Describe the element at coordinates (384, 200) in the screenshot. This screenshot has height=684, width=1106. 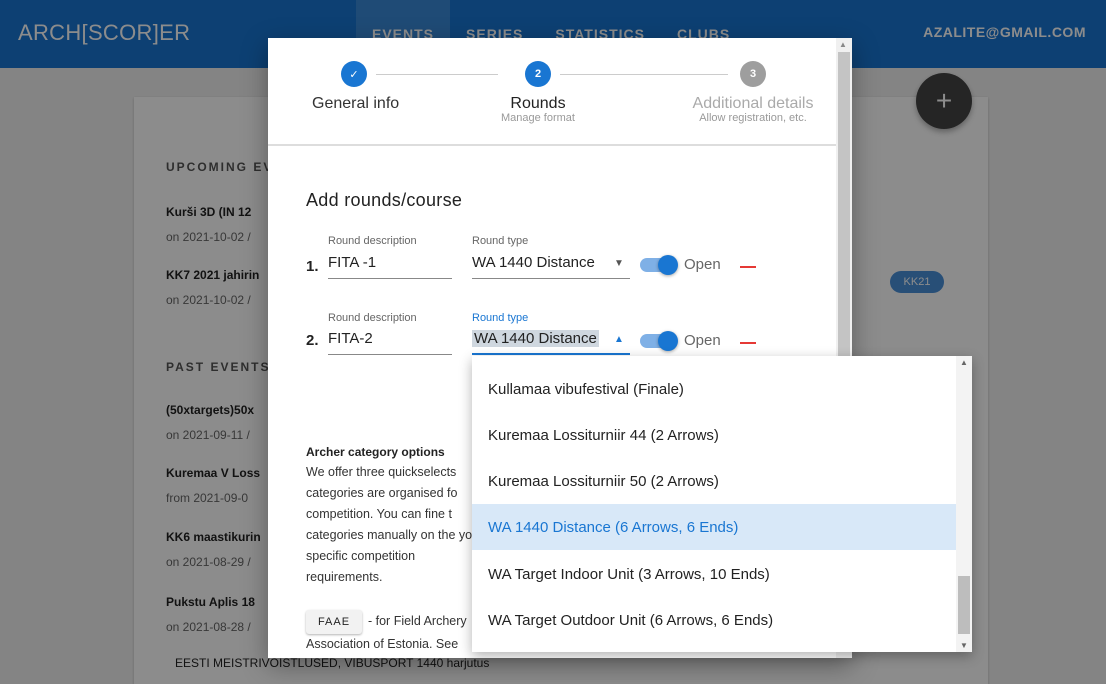
I see `form-title: Add rounds/course` at that location.